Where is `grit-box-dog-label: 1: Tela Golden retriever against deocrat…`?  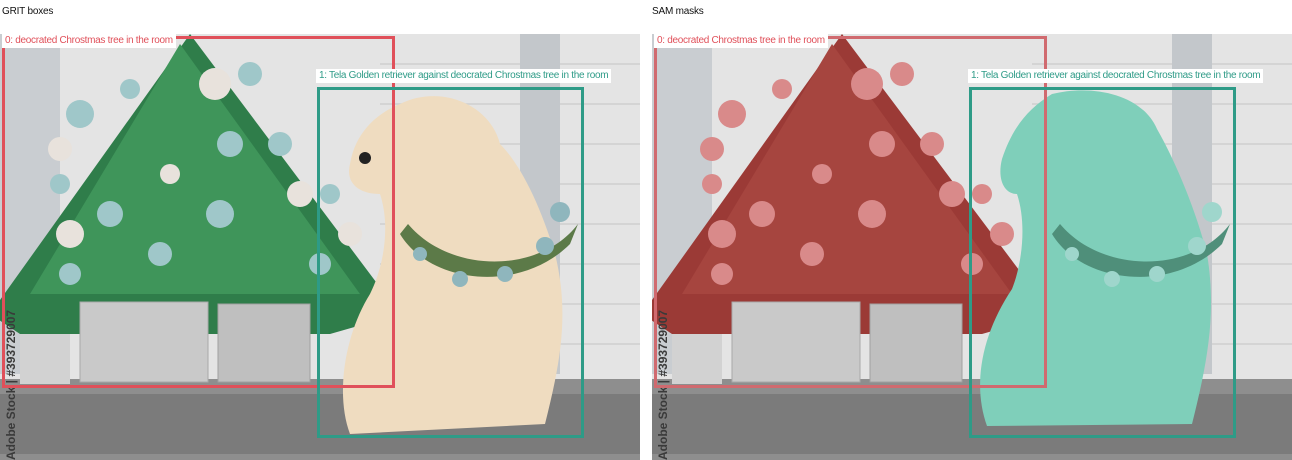 grit-box-dog-label: 1: Tela Golden retriever against deocrat… is located at coordinates (464, 76).